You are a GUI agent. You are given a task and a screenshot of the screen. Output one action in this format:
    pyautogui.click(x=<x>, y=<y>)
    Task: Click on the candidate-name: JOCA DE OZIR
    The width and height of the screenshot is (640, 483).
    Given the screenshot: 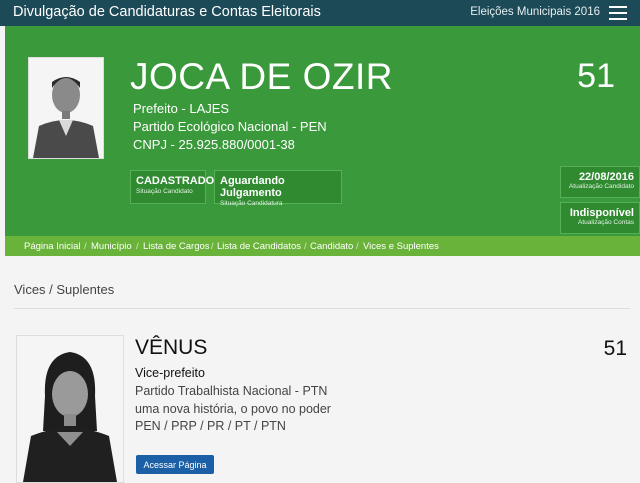 What is the action you would take?
    pyautogui.click(x=261, y=76)
    